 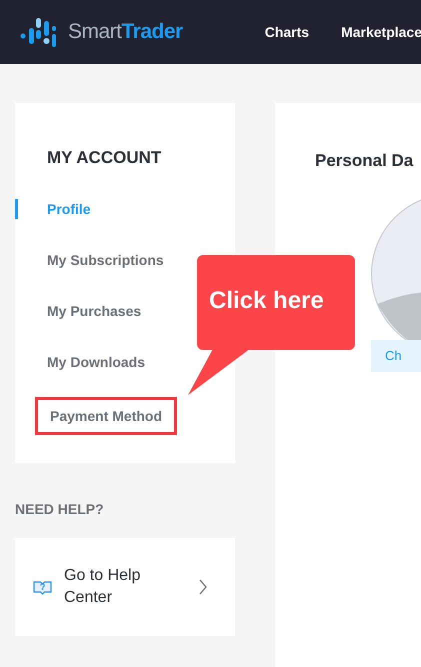 I want to click on account-menu-item: Profile, so click(x=53, y=208).